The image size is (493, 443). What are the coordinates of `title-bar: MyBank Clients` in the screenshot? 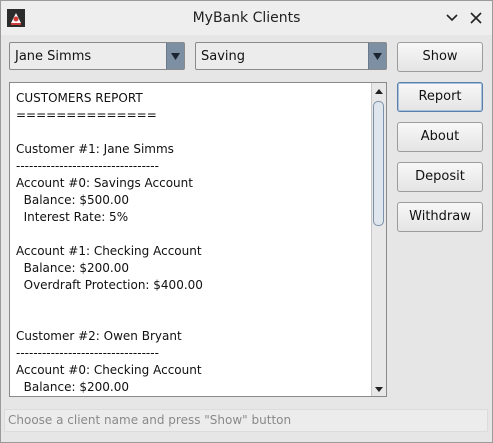 It's located at (246, 18).